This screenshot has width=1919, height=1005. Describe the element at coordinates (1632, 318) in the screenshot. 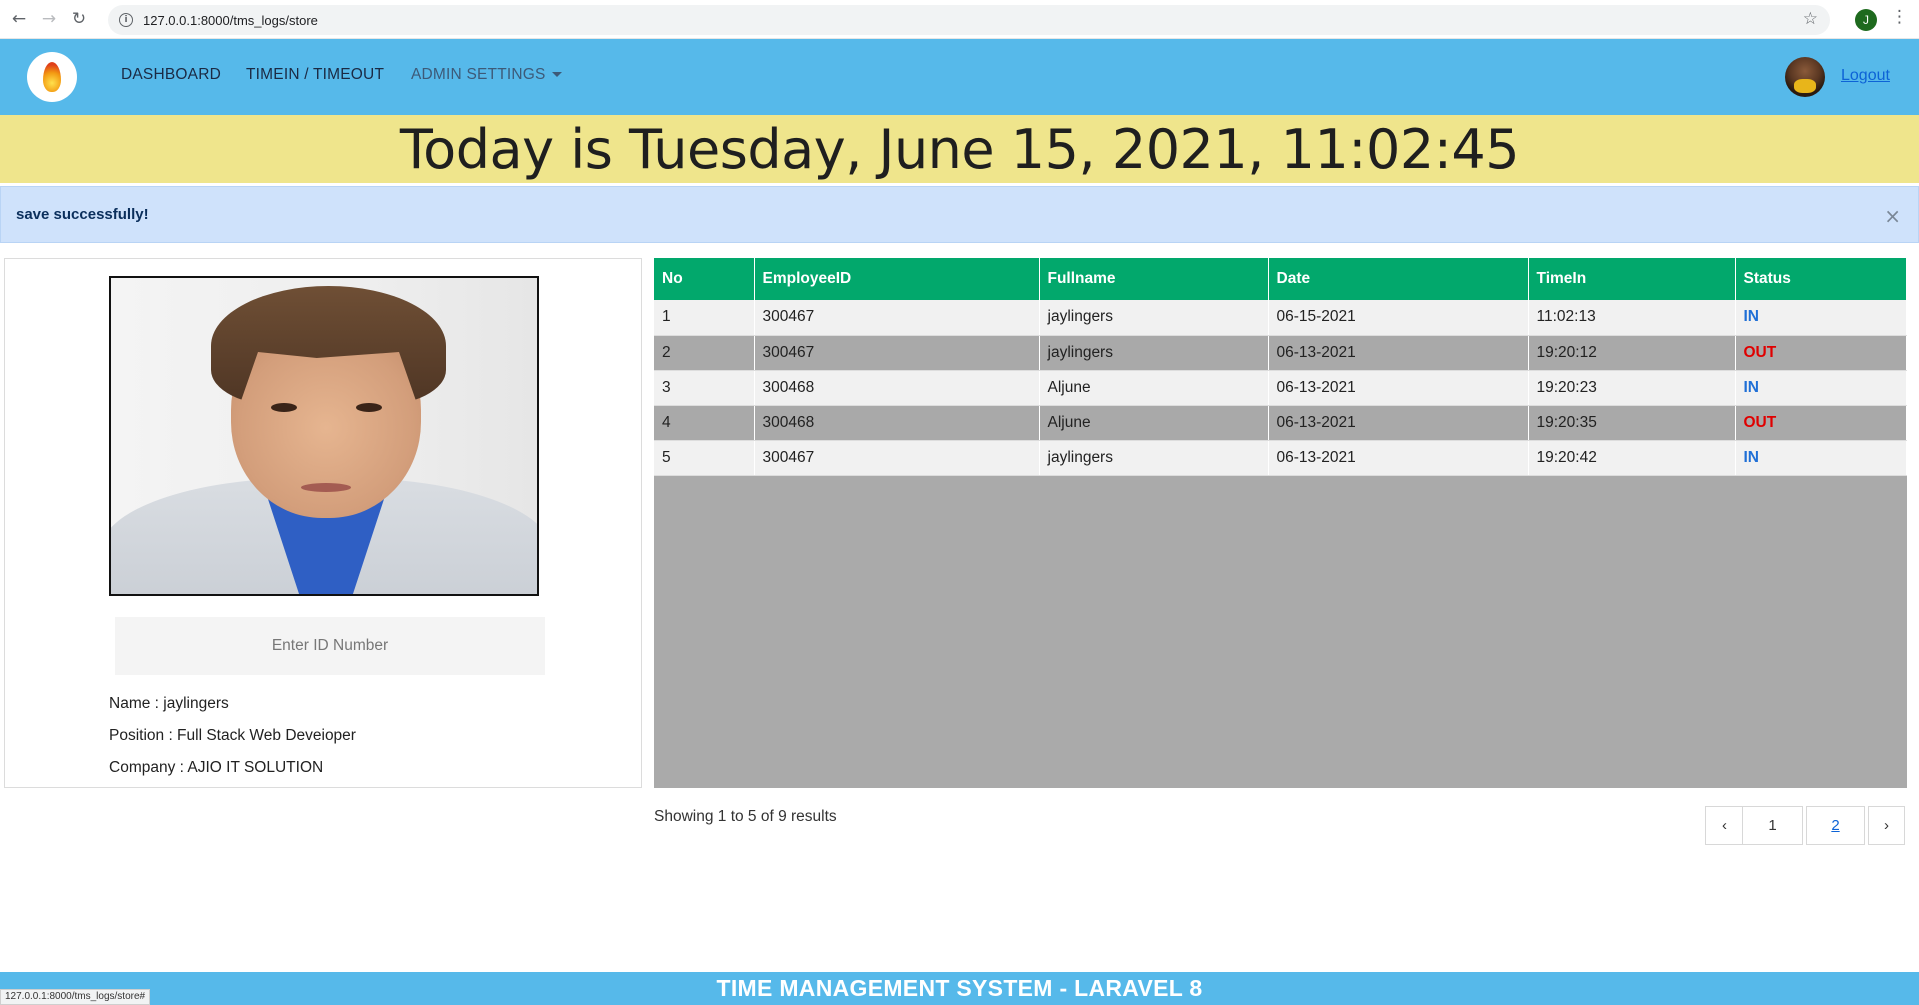

I see `cell-timein: 11:02:13` at that location.